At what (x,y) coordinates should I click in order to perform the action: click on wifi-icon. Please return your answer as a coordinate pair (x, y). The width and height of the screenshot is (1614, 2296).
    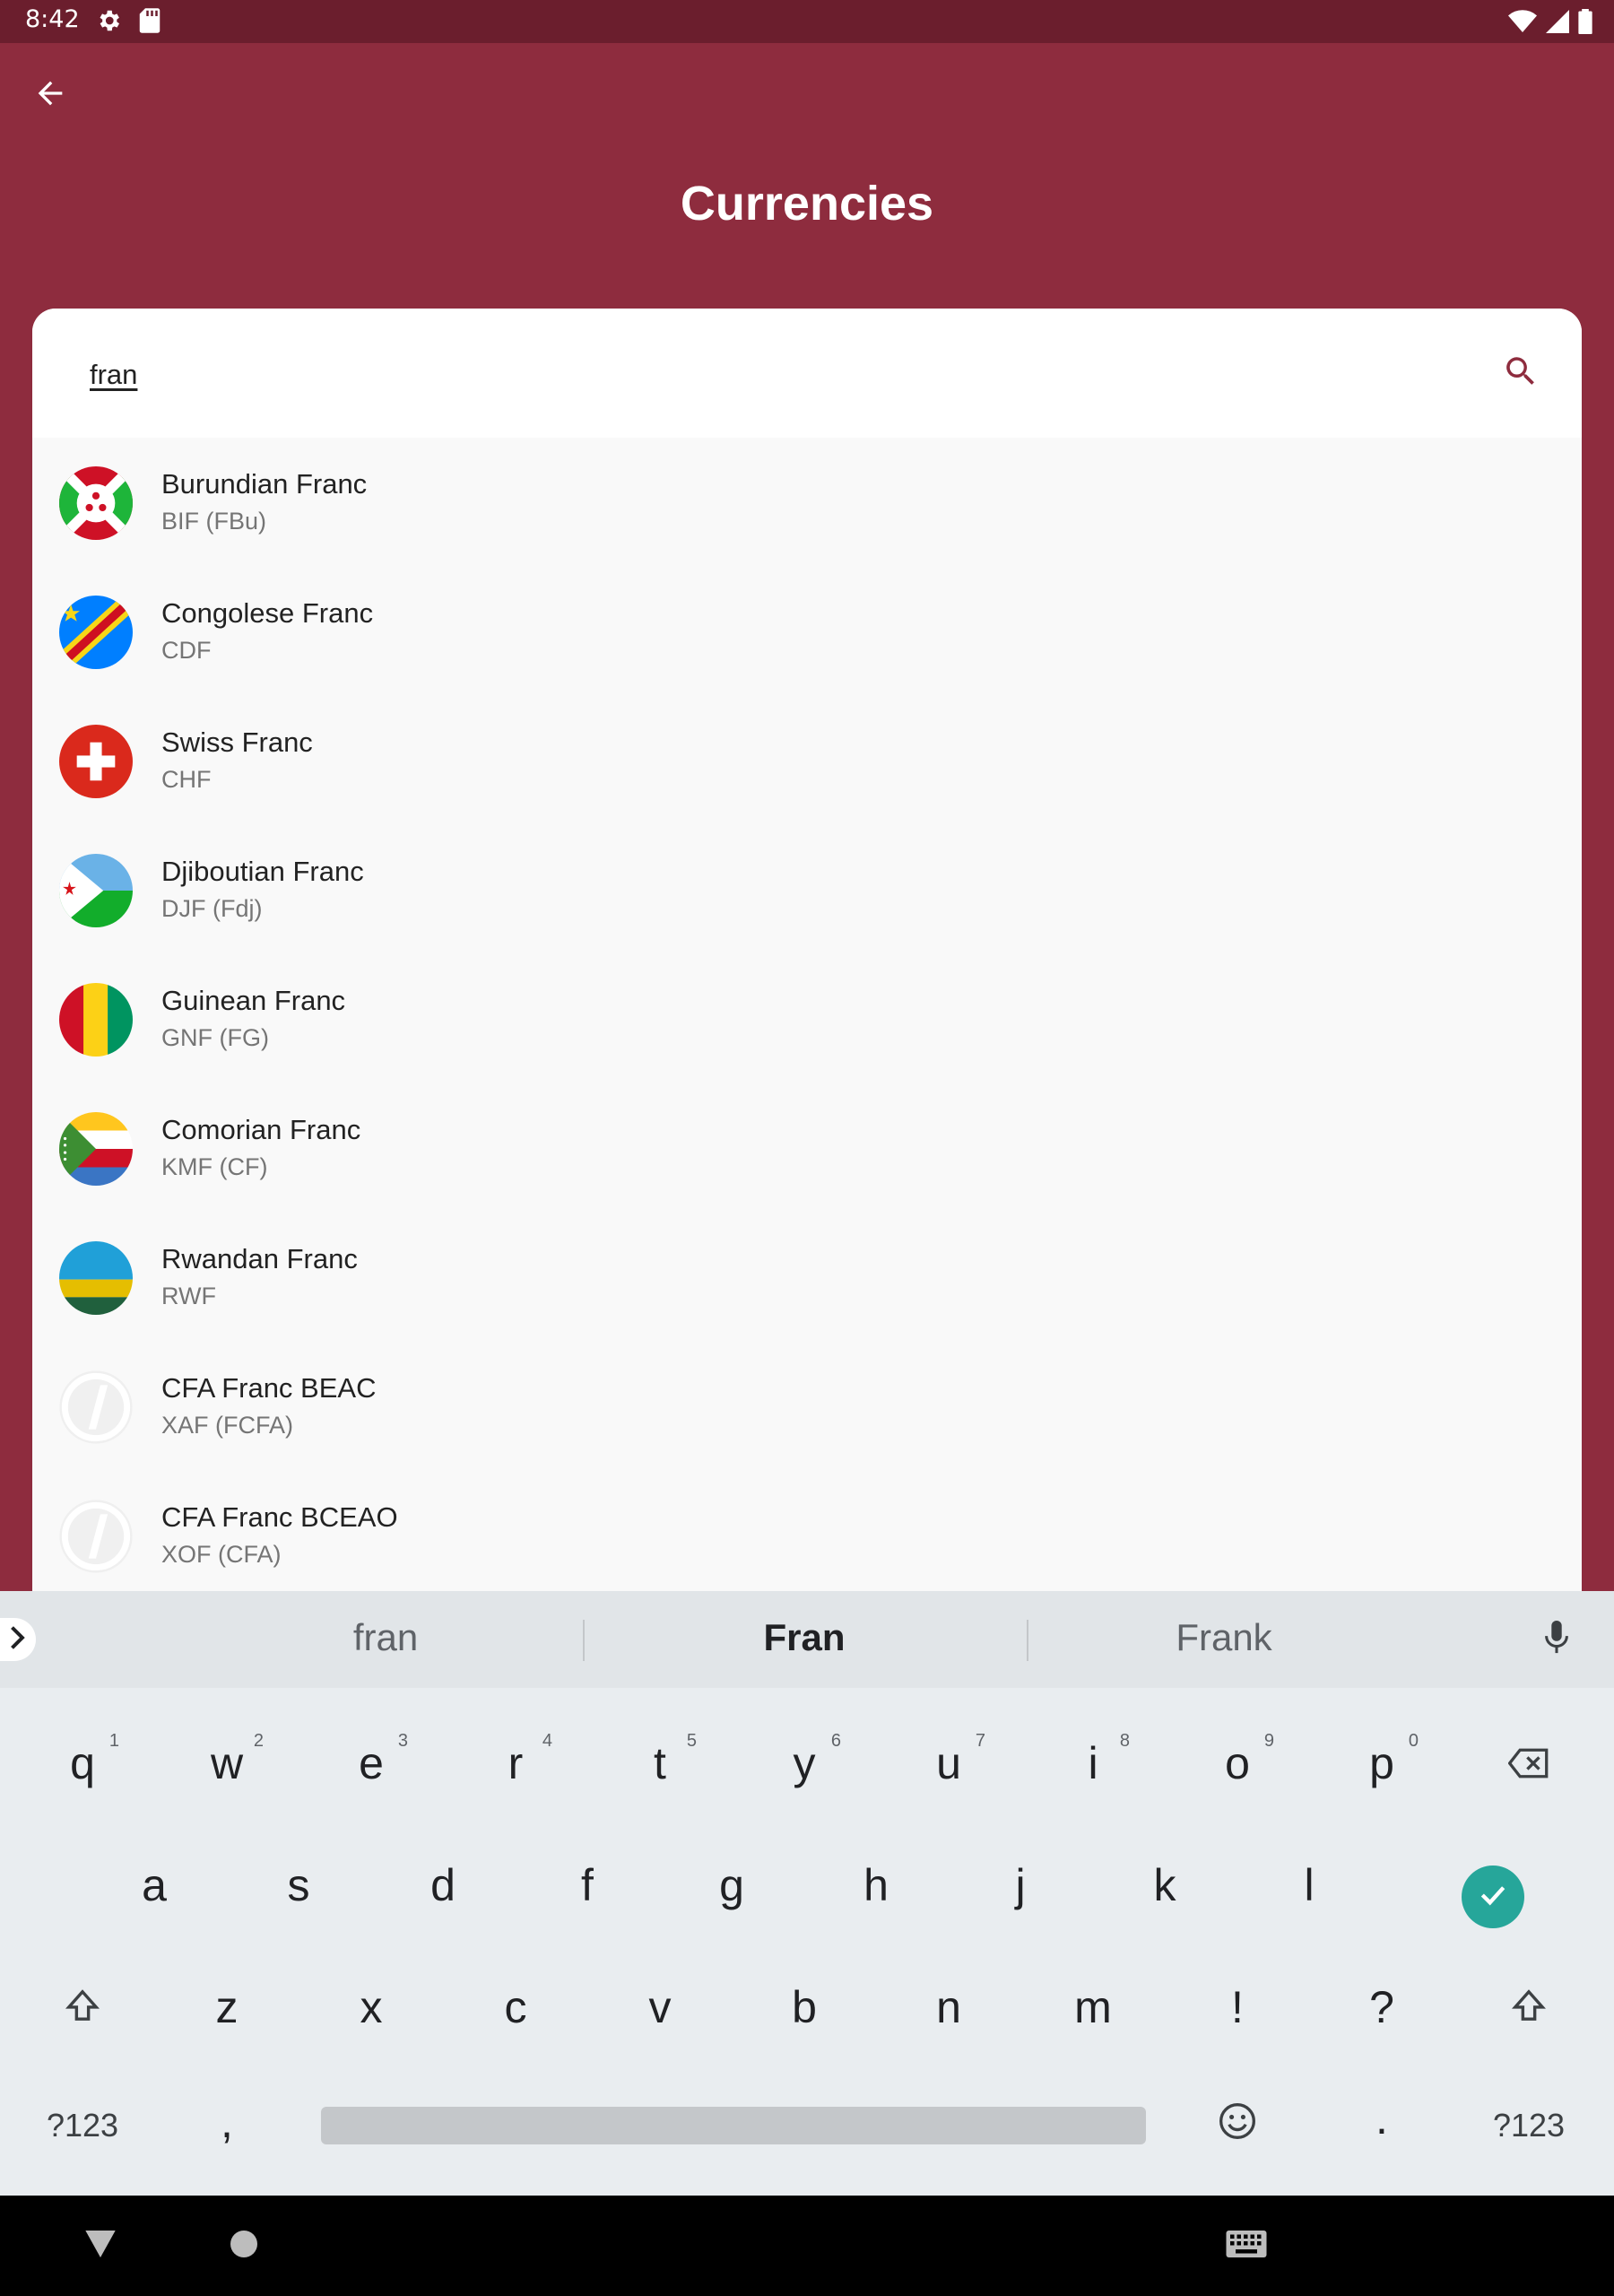
    Looking at the image, I should click on (1522, 24).